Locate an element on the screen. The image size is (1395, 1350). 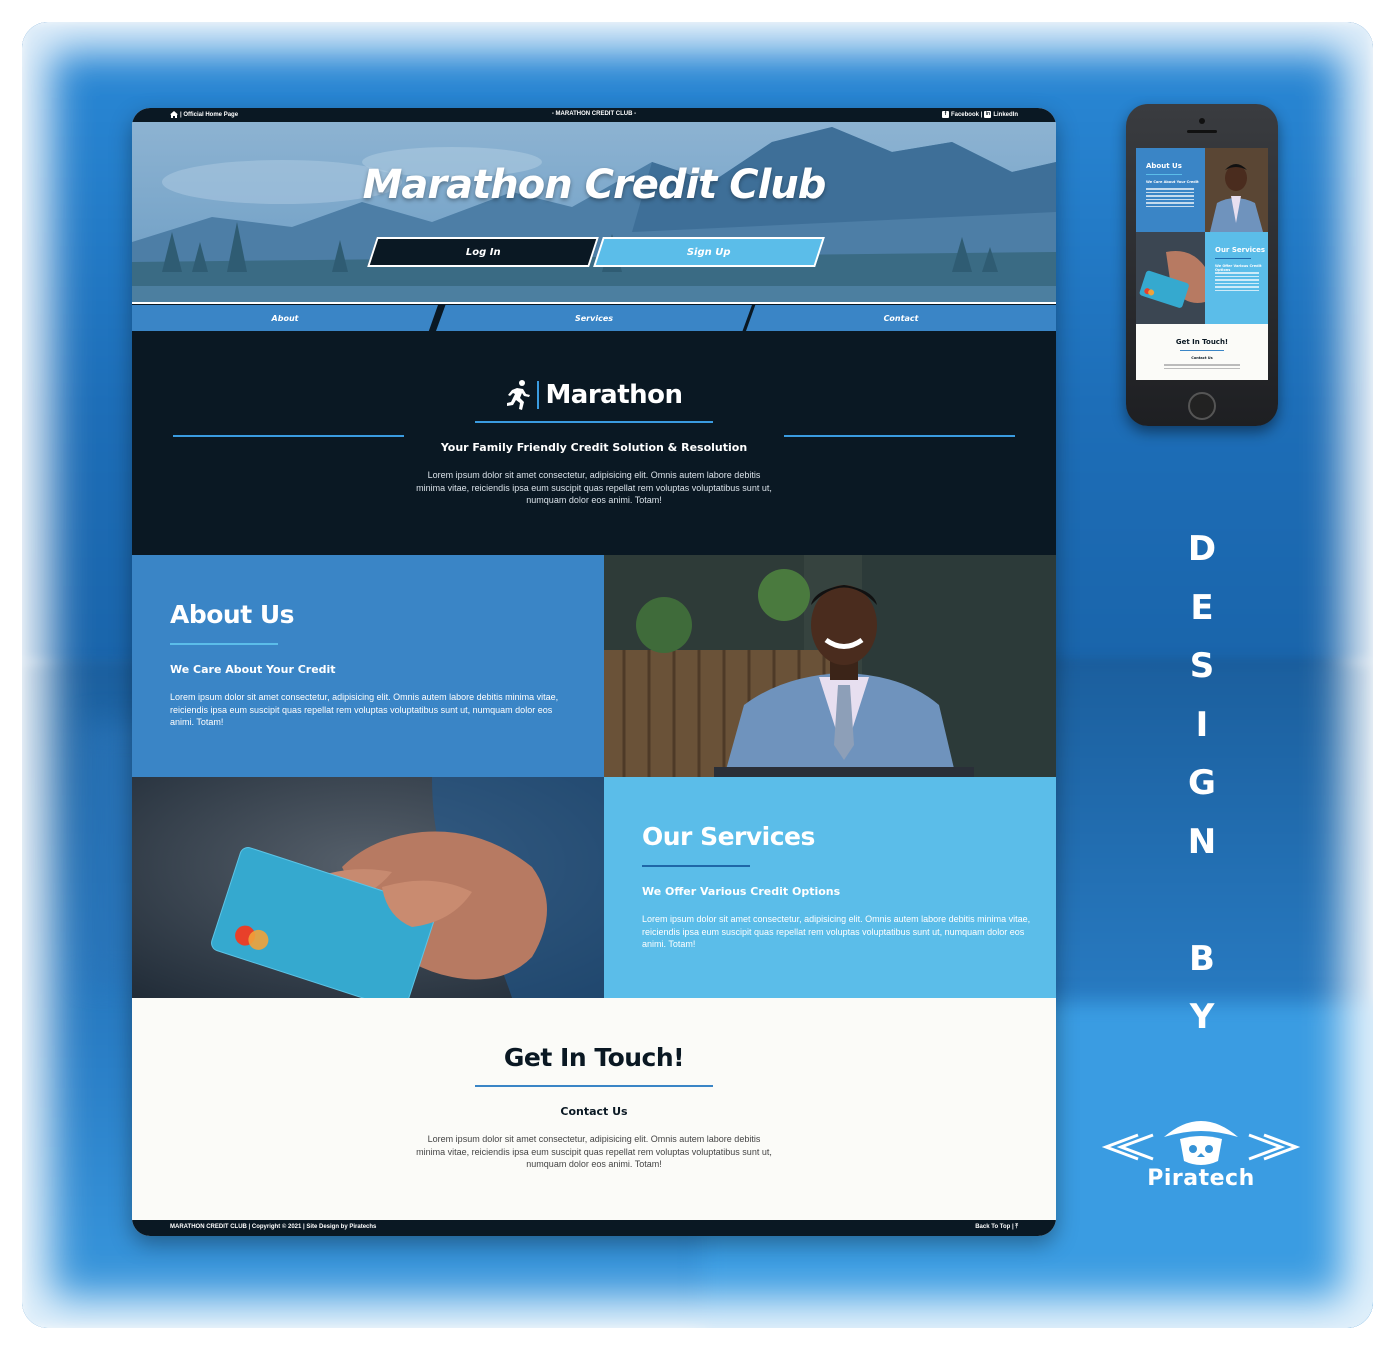
about-title: About Us is located at coordinates (232, 614).